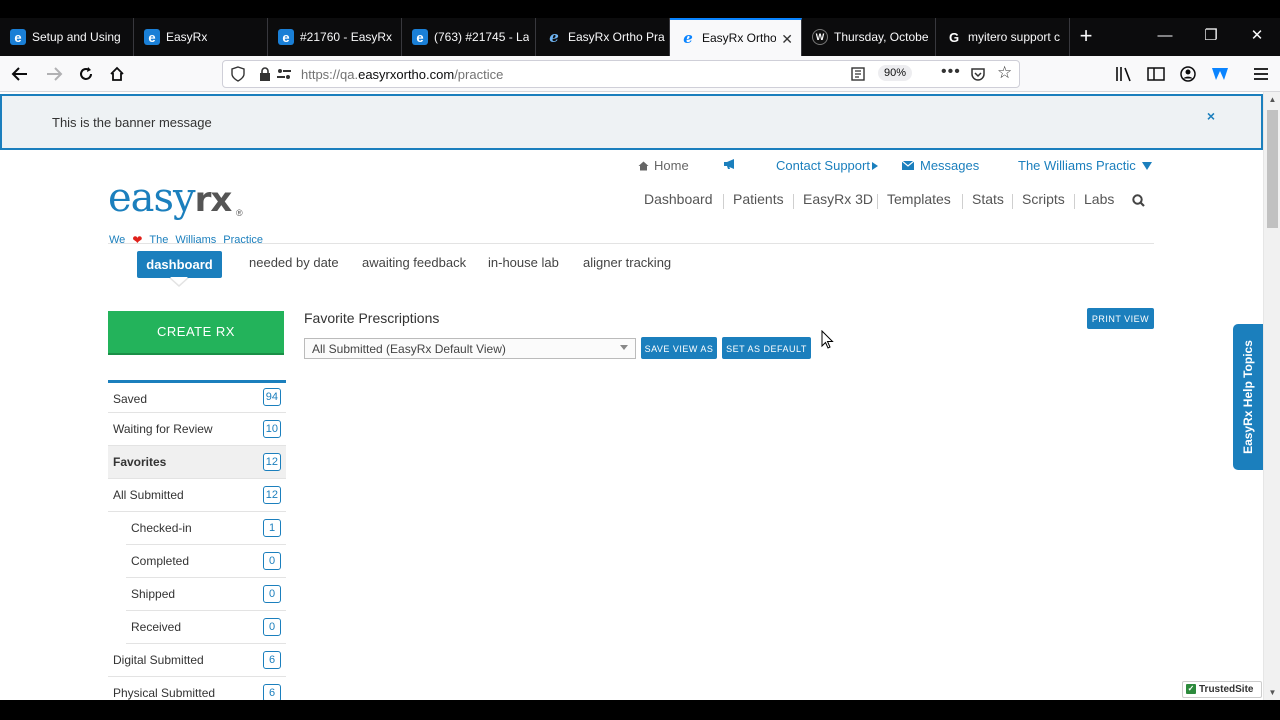 This screenshot has height=720, width=1280. Describe the element at coordinates (1211, 116) in the screenshot. I see `banner-close-icon: ×` at that location.